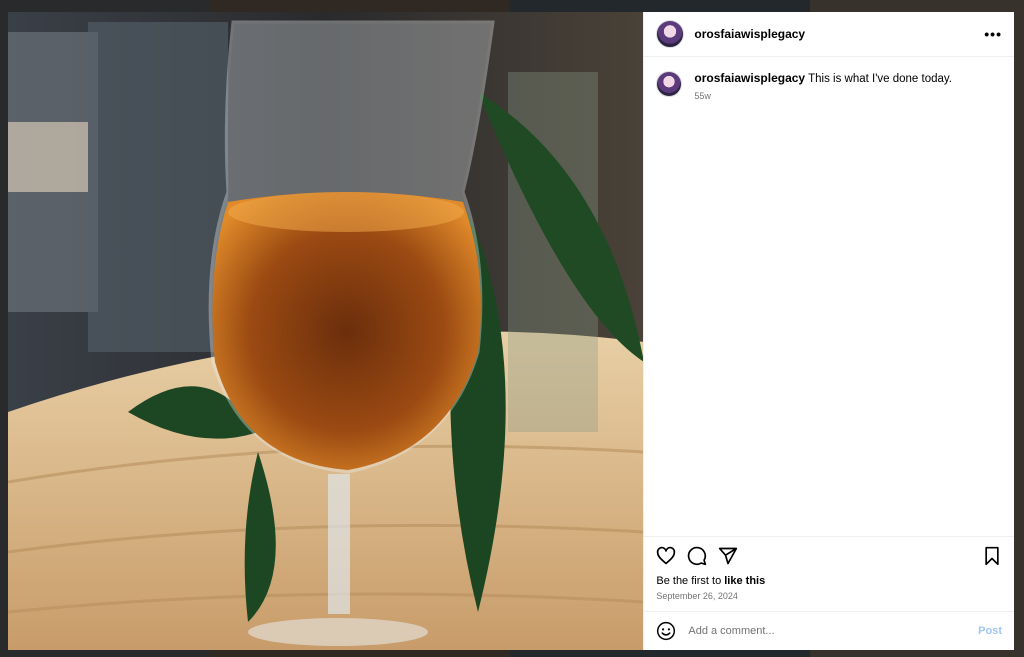 This screenshot has height=657, width=1024. I want to click on likes-prefix: Be the first to, so click(690, 581).